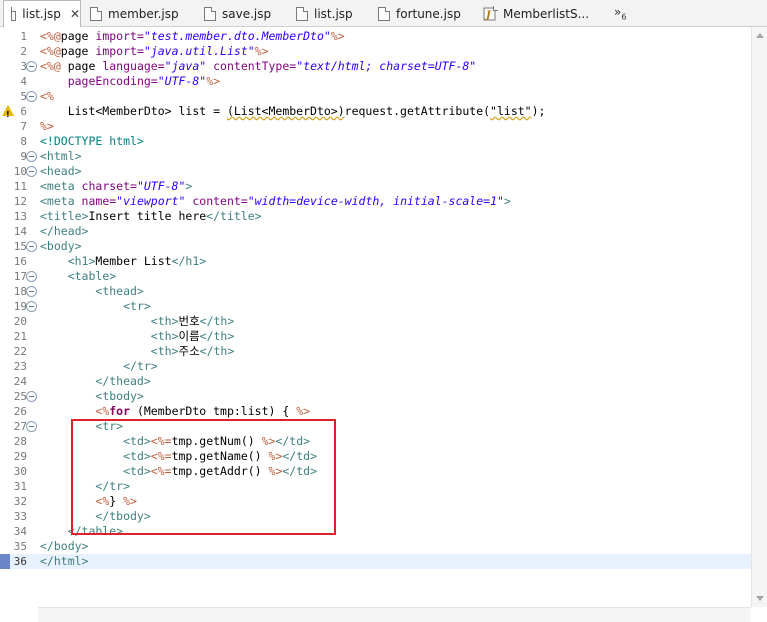  I want to click on line-number: 28, so click(20, 441).